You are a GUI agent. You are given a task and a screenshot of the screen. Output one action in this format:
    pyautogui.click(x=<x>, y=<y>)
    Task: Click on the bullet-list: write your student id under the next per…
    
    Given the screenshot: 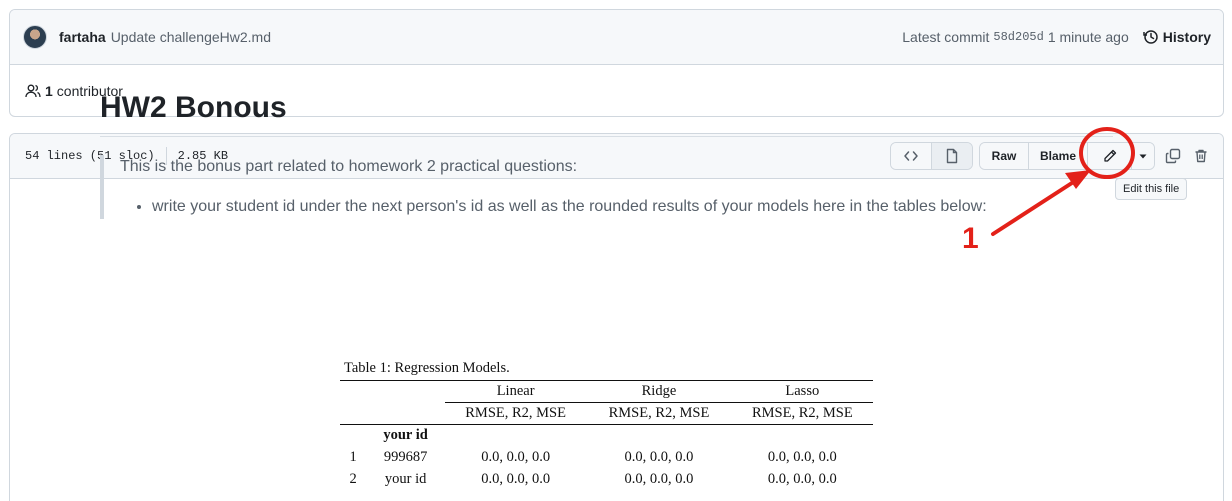 What is the action you would take?
    pyautogui.click(x=616, y=207)
    